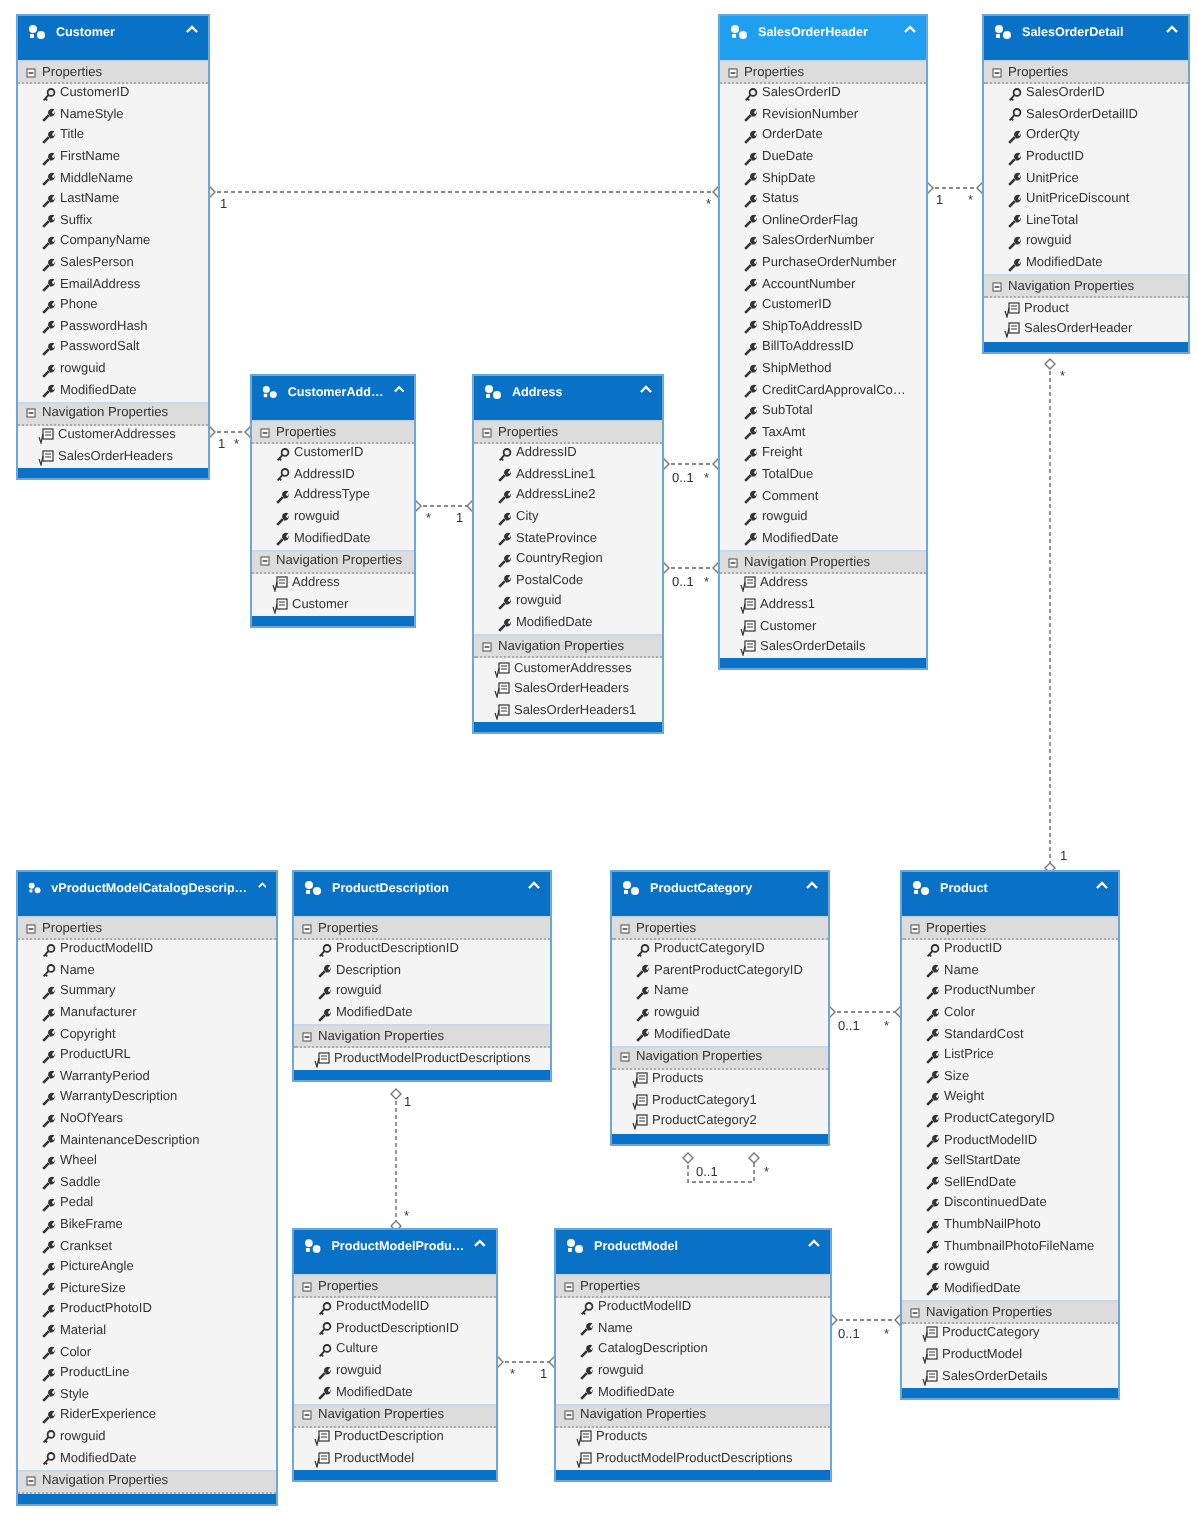  I want to click on connector-line, so click(721, 1167).